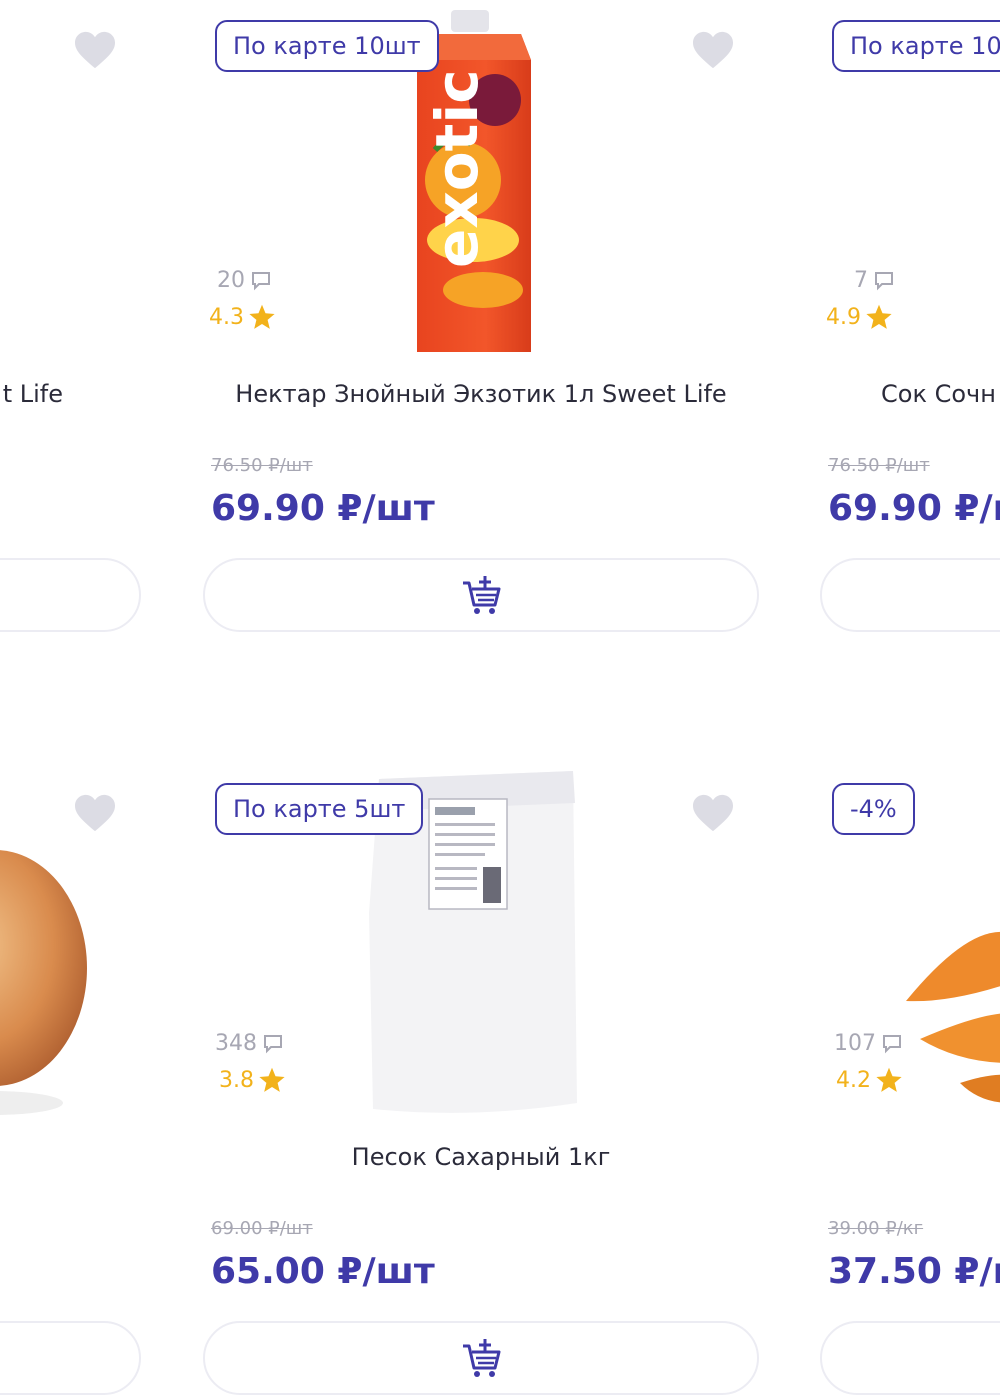 This screenshot has height=1400, width=1000. Describe the element at coordinates (855, 1043) in the screenshot. I see `reviews-count-value: 107` at that location.